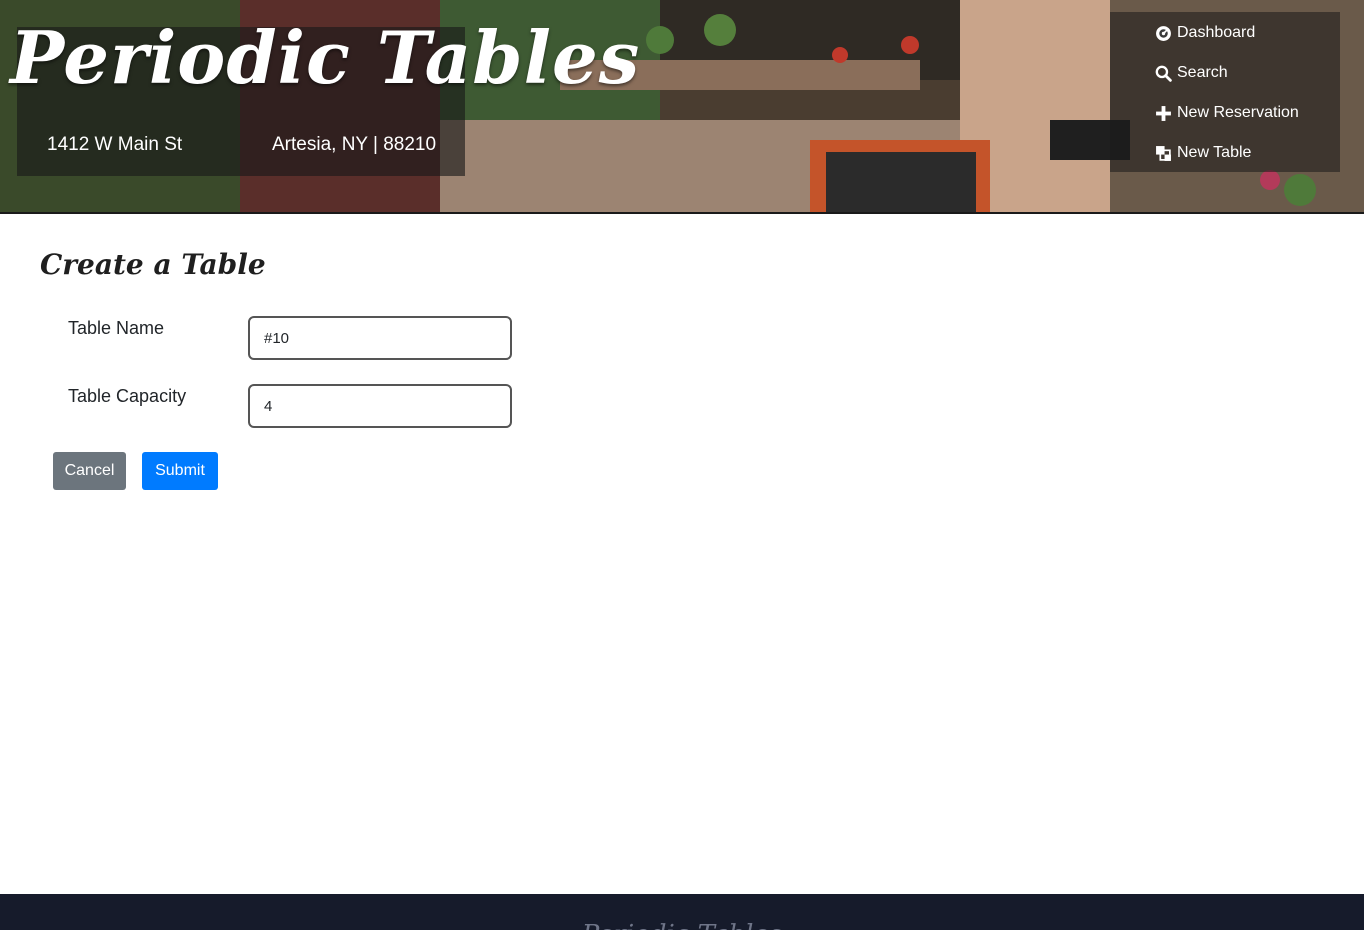 The width and height of the screenshot is (1364, 930). I want to click on nav-dashboard-link: Dashboard, so click(1205, 33).